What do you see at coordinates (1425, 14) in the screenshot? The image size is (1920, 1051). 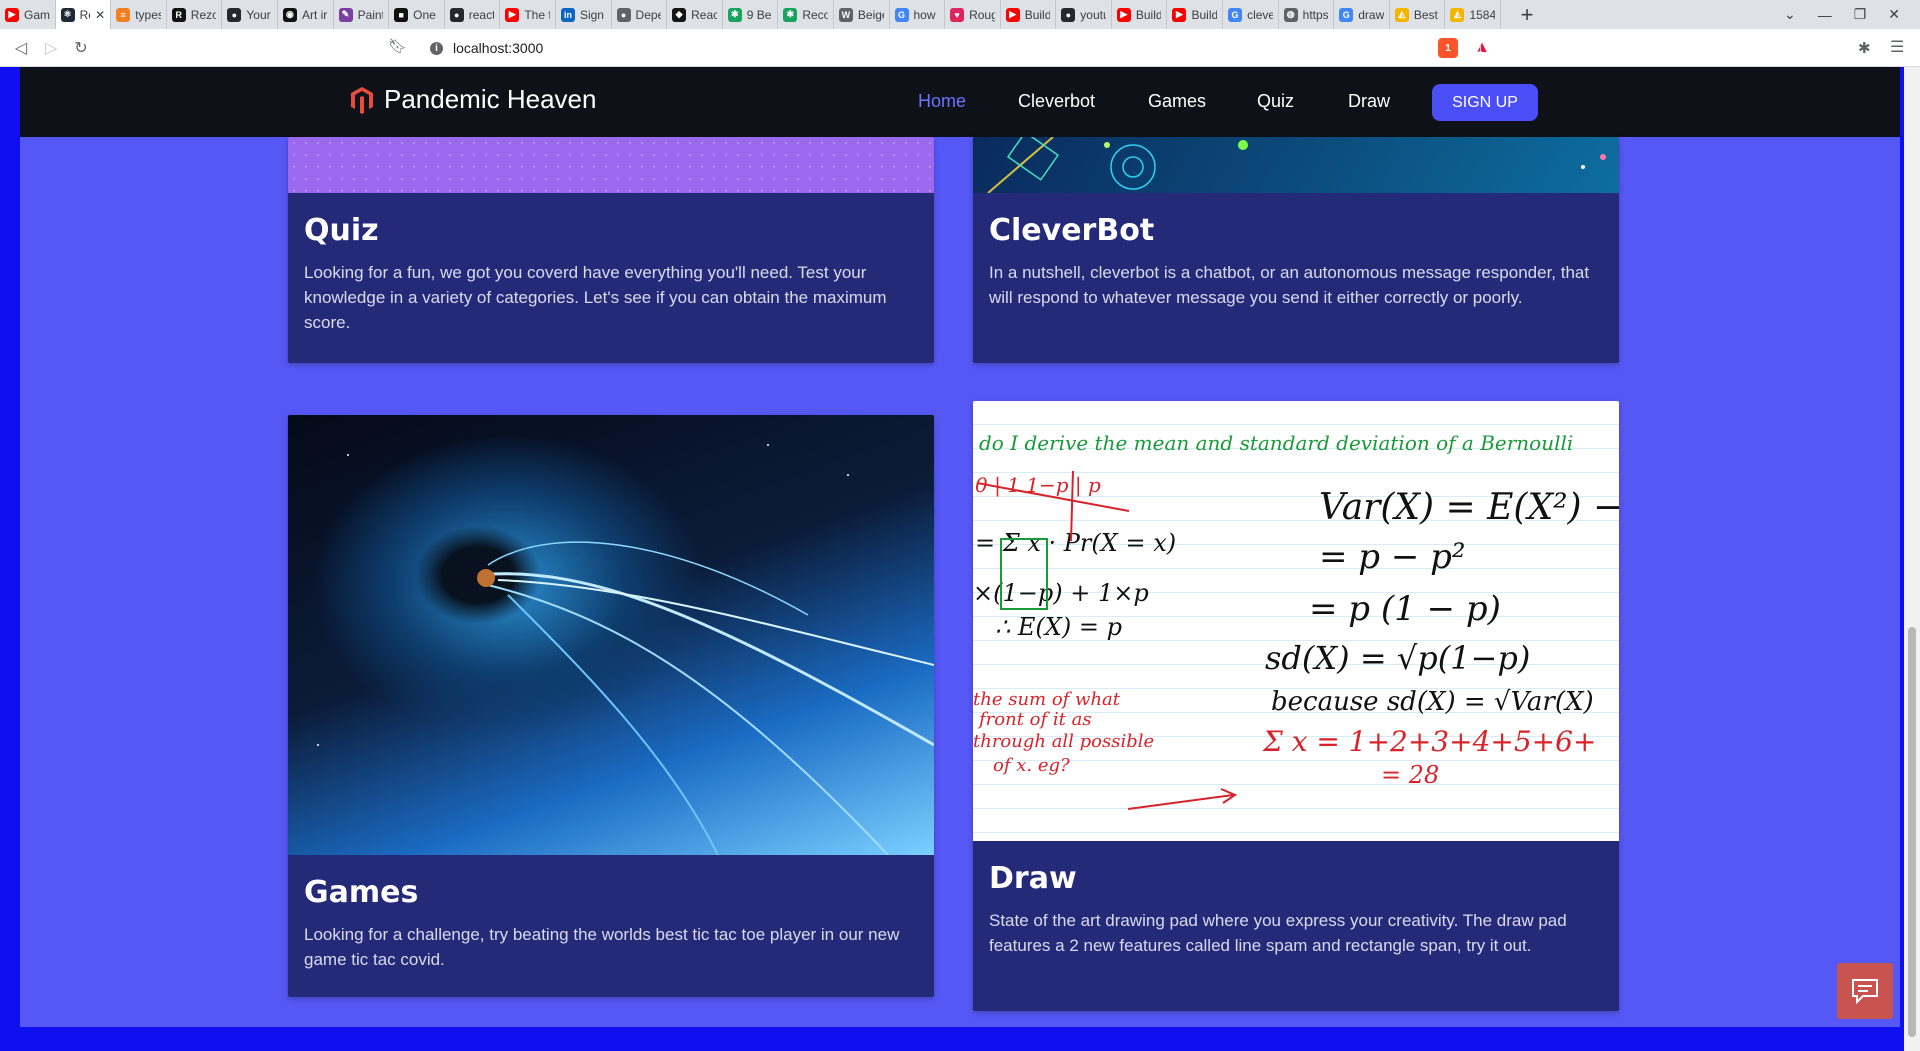 I see `browser-tab-title: Best` at bounding box center [1425, 14].